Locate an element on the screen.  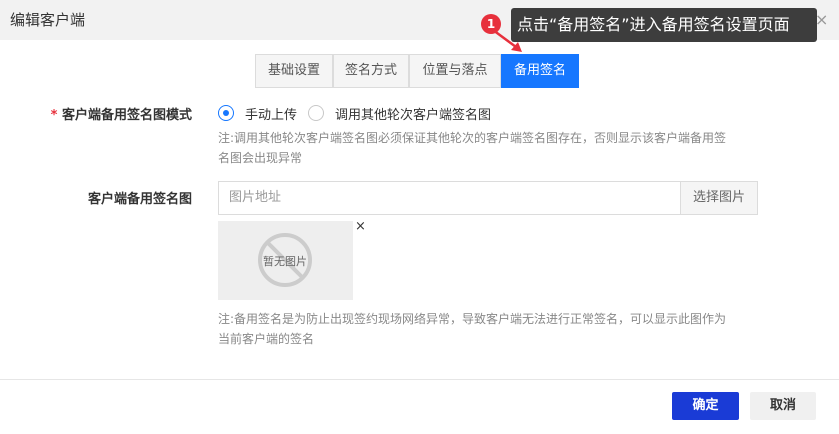
radio-manual-upload is located at coordinates (226, 113).